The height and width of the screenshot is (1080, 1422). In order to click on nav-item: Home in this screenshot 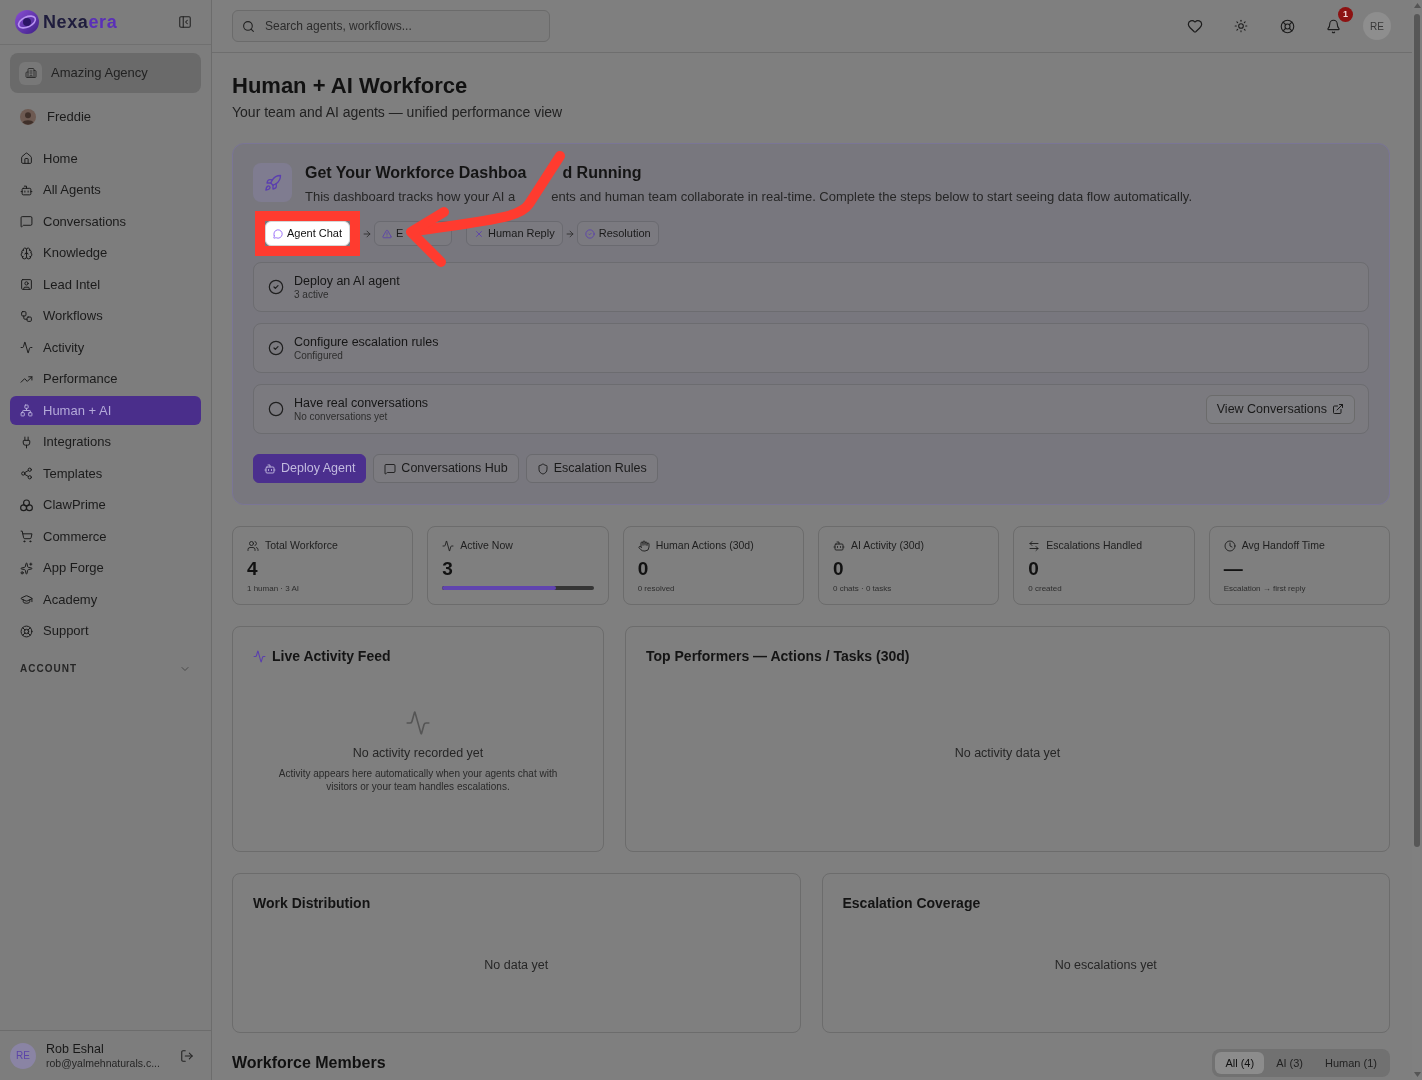, I will do `click(105, 158)`.